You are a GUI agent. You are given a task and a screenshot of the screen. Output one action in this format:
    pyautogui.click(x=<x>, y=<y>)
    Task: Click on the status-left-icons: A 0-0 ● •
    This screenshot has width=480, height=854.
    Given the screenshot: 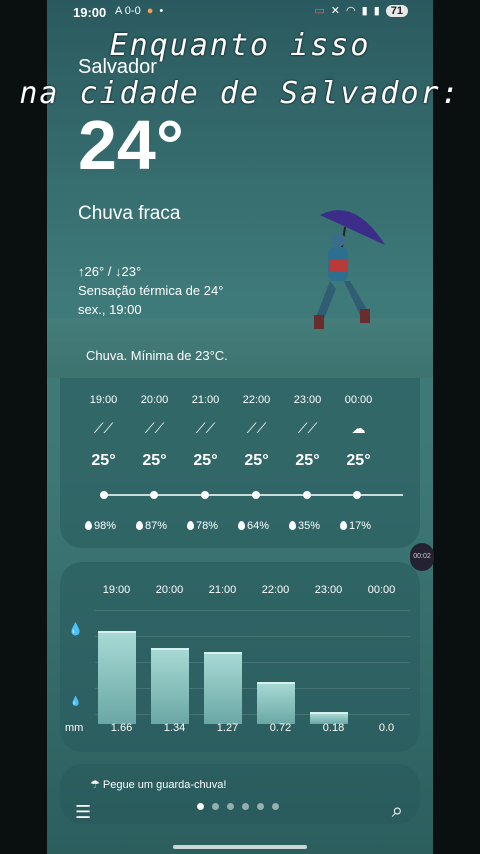 What is the action you would take?
    pyautogui.click(x=139, y=11)
    